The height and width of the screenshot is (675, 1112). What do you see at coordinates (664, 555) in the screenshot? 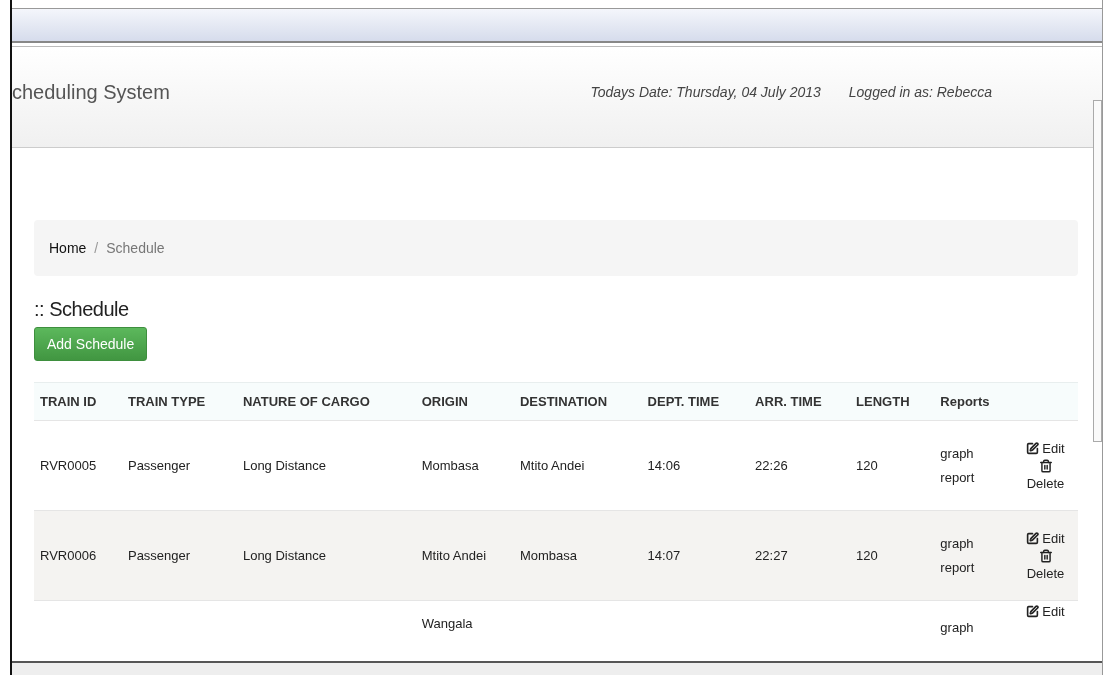
I see `table-cell: 14:07` at bounding box center [664, 555].